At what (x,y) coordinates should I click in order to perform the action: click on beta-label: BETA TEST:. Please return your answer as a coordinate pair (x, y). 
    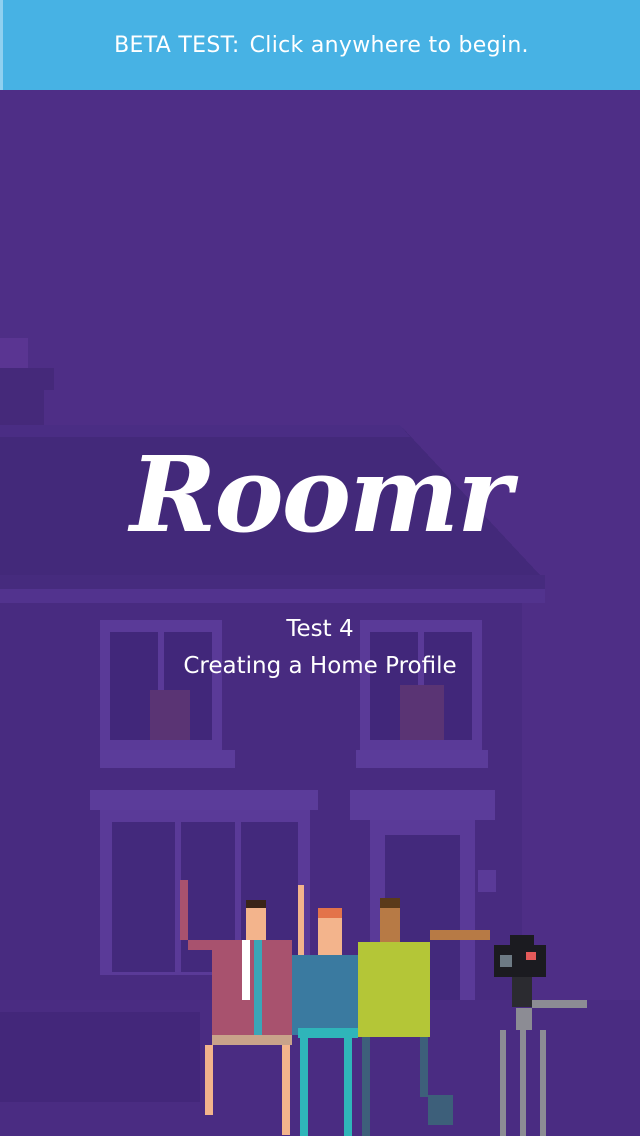
    Looking at the image, I should click on (177, 45).